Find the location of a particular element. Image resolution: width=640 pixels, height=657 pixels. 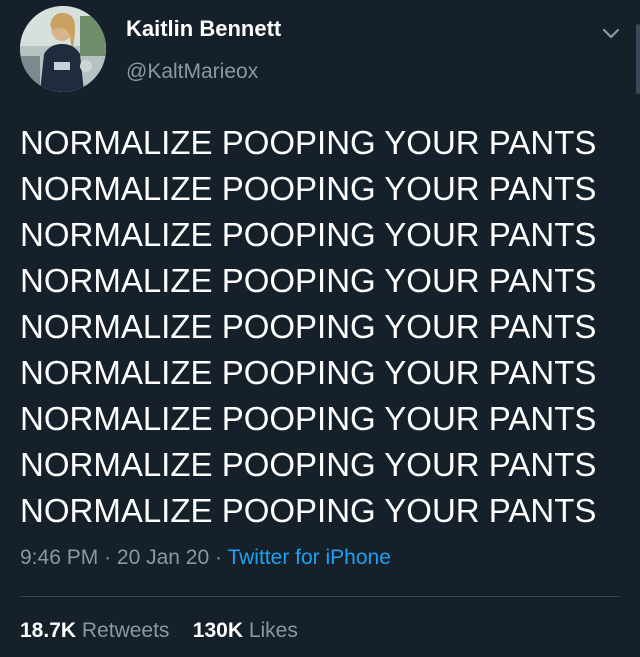

tweet-time: 9:46 PM is located at coordinates (59, 557).